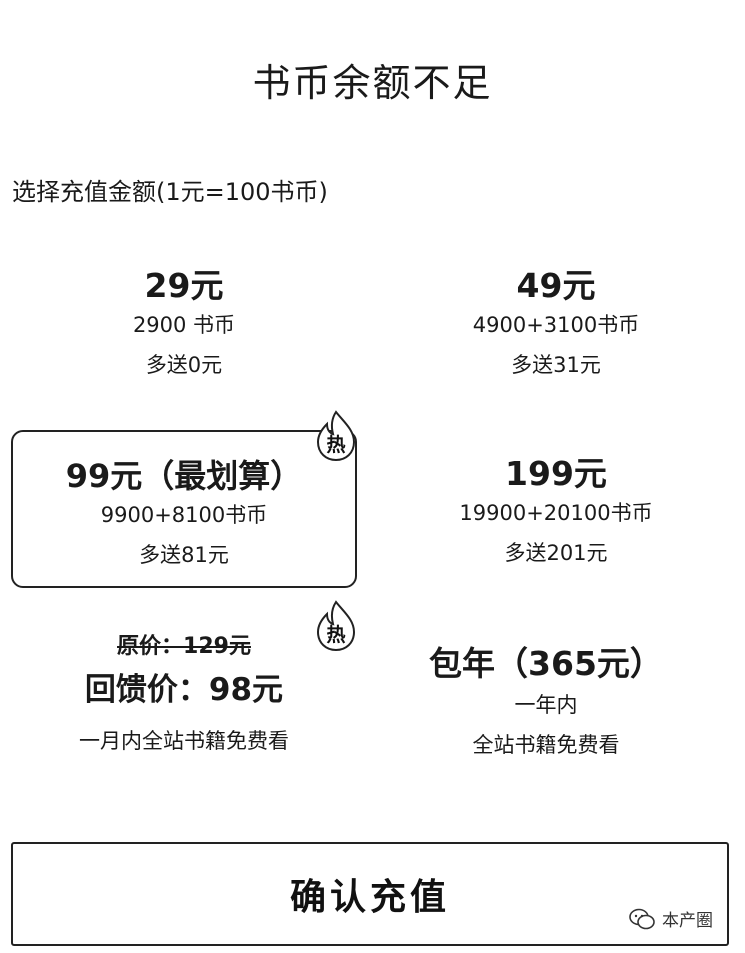  I want to click on wechat-icon, so click(642, 918).